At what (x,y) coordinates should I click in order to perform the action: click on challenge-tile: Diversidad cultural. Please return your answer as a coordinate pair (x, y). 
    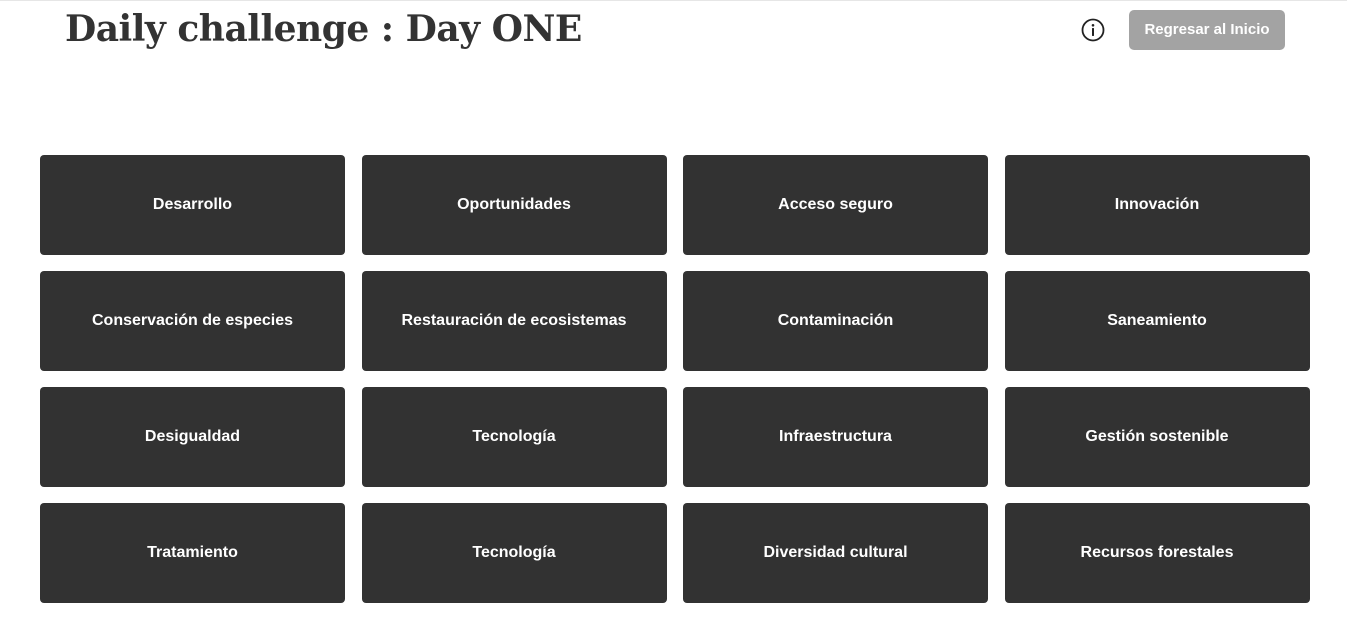
    Looking at the image, I should click on (835, 553).